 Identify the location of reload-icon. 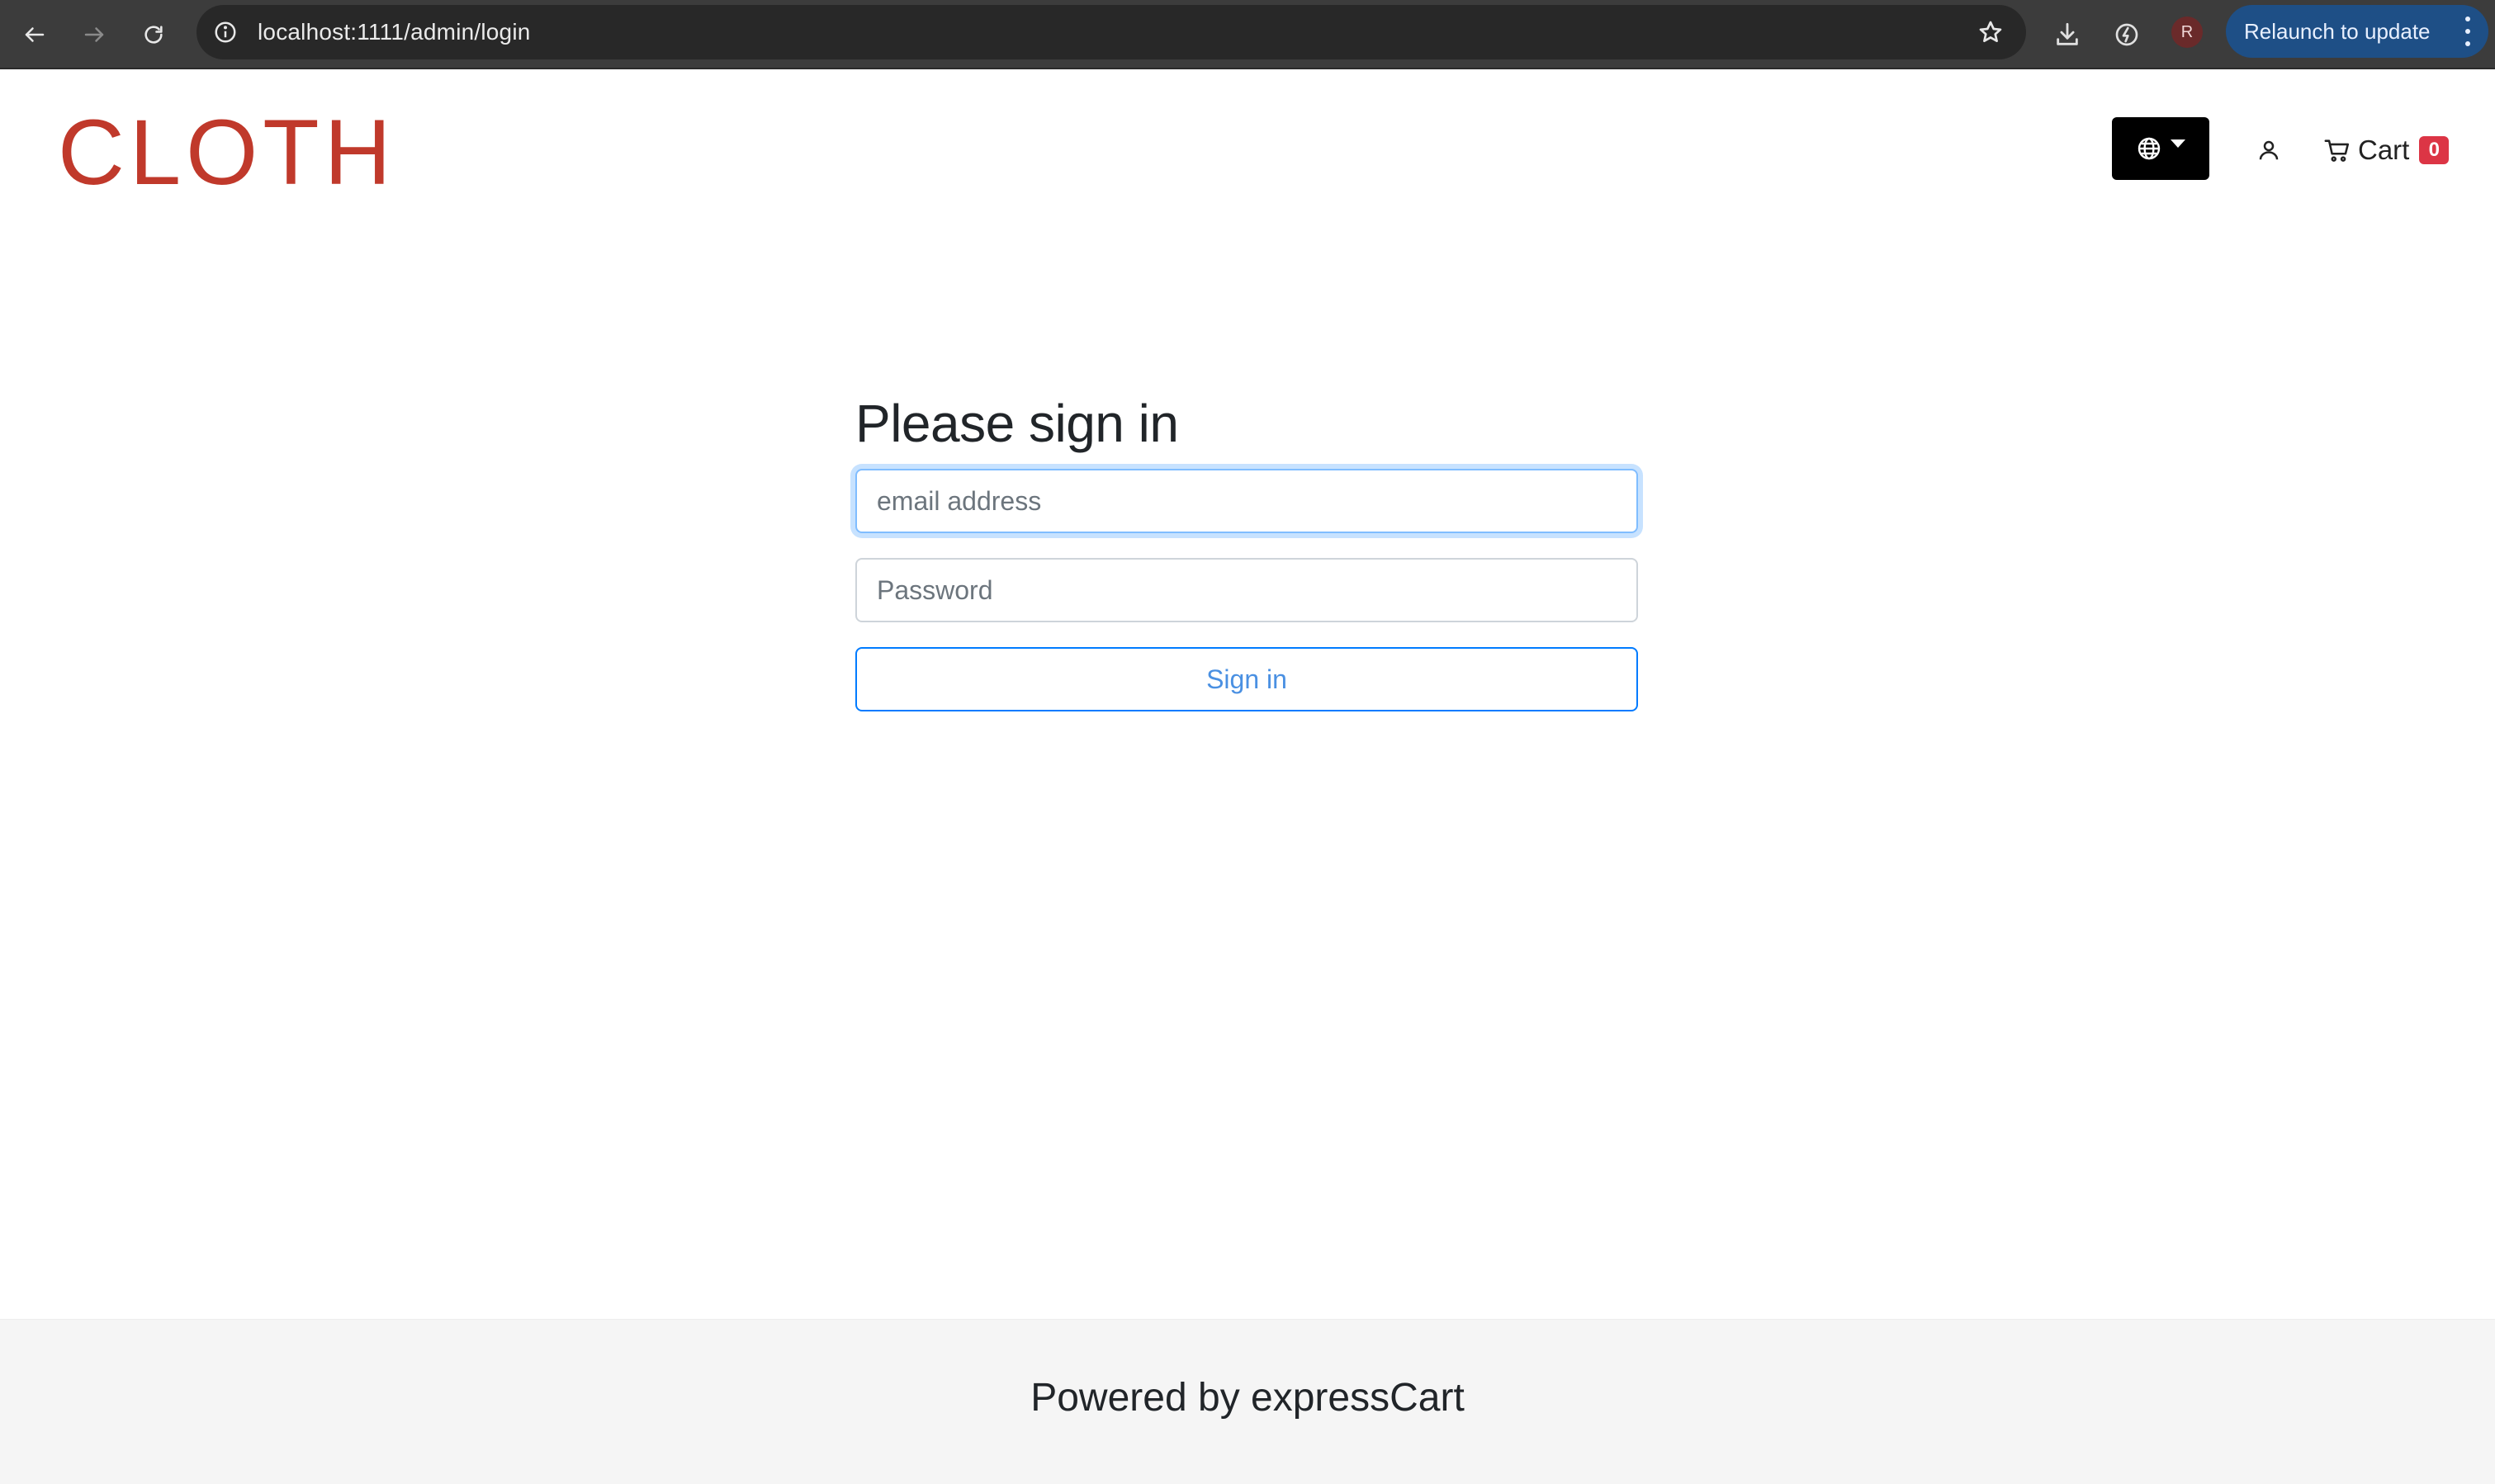
(153, 35).